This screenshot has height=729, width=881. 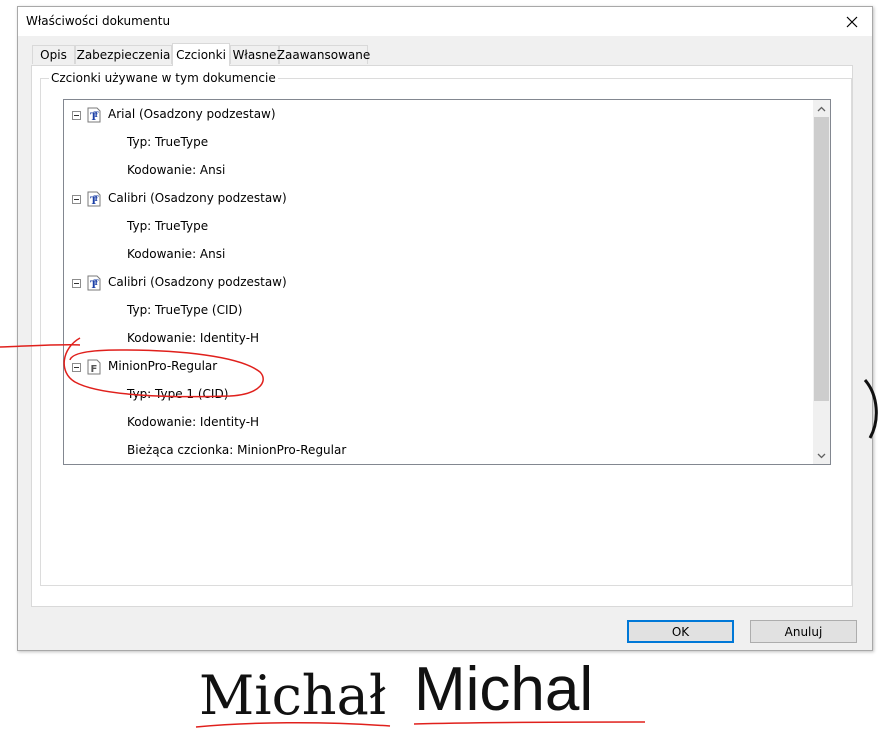 What do you see at coordinates (445, 21) in the screenshot?
I see `title-bar: Właściwości dokumentu` at bounding box center [445, 21].